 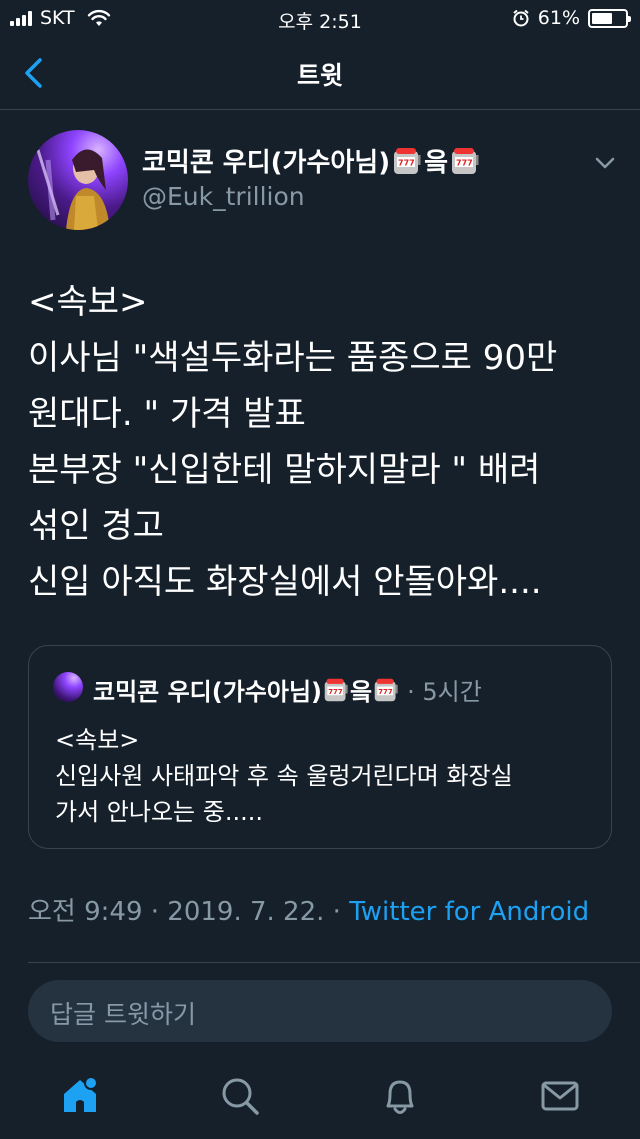 What do you see at coordinates (436, 163) in the screenshot?
I see `author-name-suffix: 읔` at bounding box center [436, 163].